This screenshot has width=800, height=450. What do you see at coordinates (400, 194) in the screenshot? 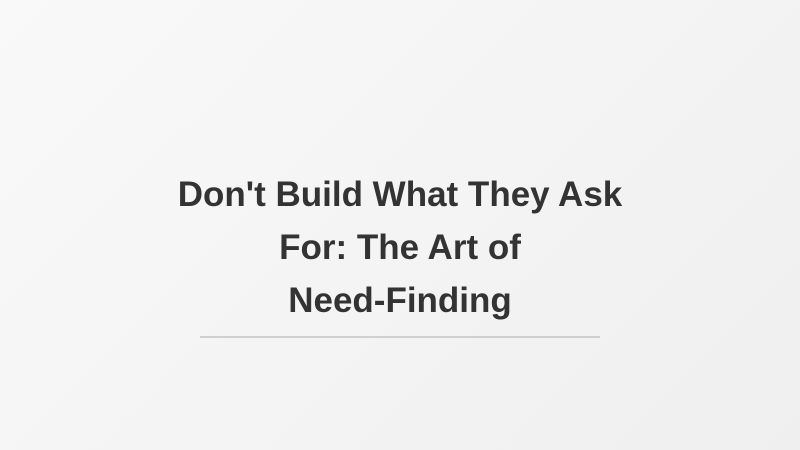
I see `slide-title-line-1: Don't Build What They Ask` at bounding box center [400, 194].